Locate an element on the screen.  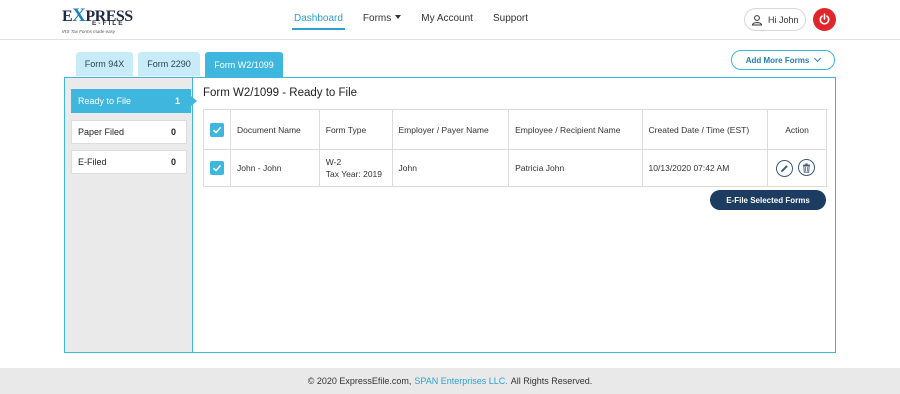
sidebar-item-label: E-Filed is located at coordinates (92, 162).